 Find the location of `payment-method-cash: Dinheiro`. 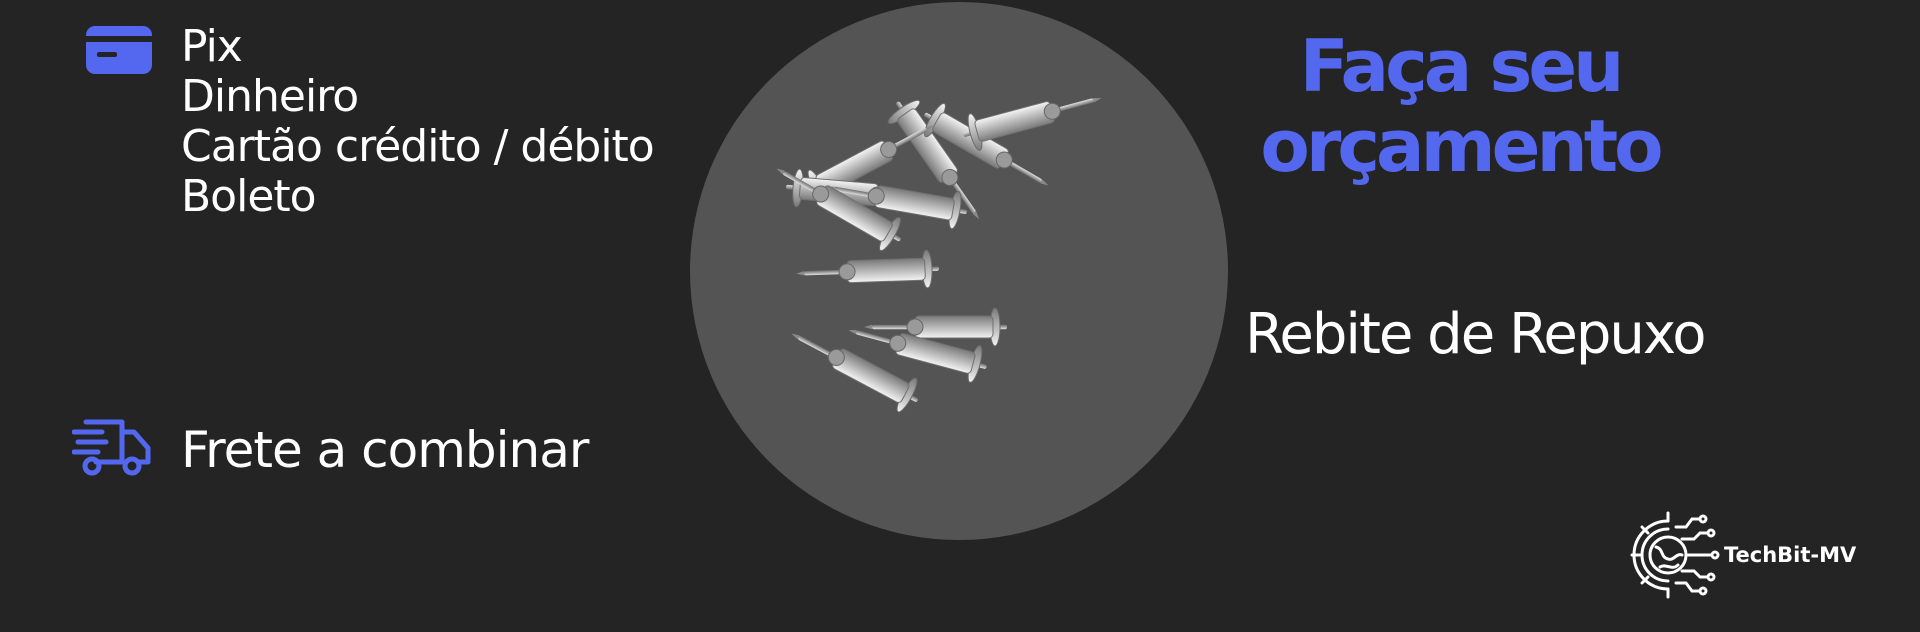

payment-method-cash: Dinheiro is located at coordinates (270, 96).